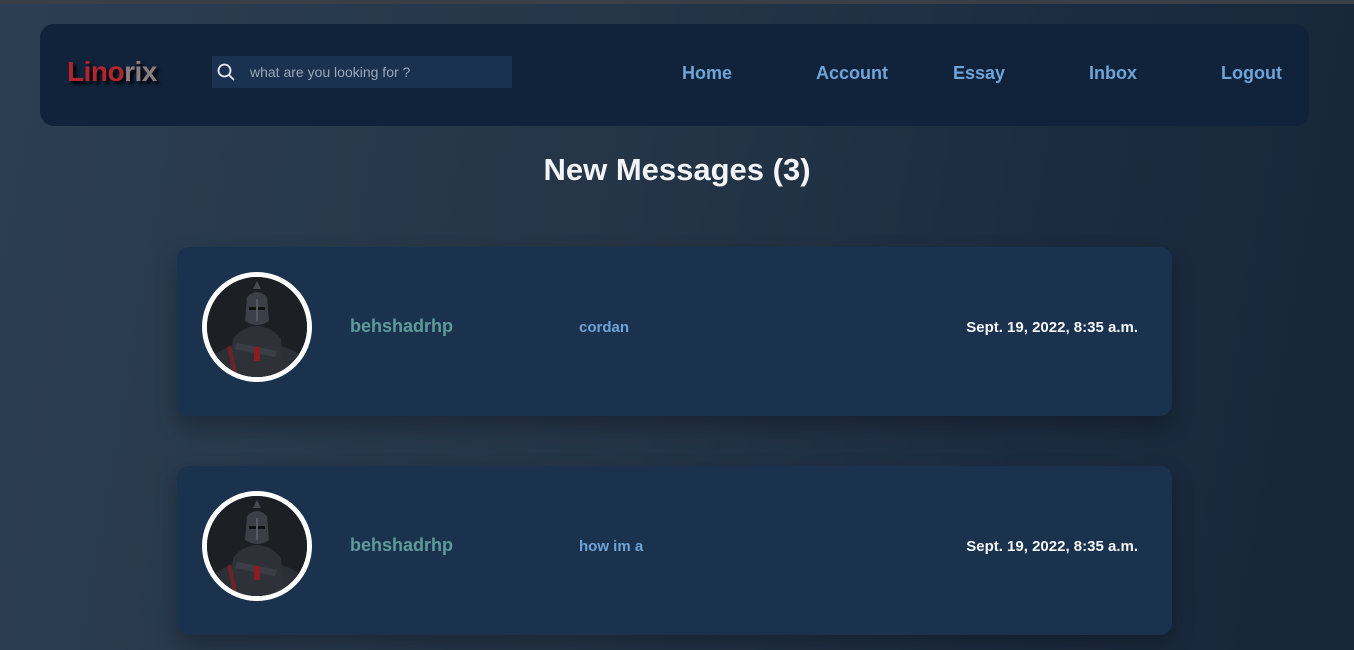 Image resolution: width=1354 pixels, height=650 pixels. Describe the element at coordinates (140, 71) in the screenshot. I see `logo-text-secondary: rix` at that location.